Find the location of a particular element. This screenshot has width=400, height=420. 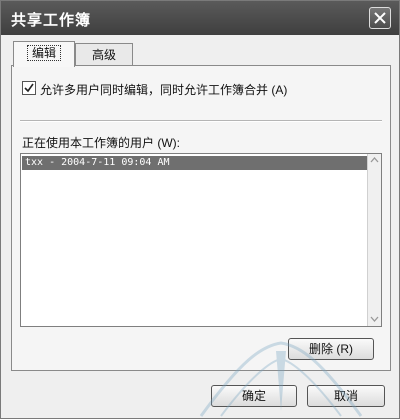

tab-advanced-label: 高级 is located at coordinates (103, 55).